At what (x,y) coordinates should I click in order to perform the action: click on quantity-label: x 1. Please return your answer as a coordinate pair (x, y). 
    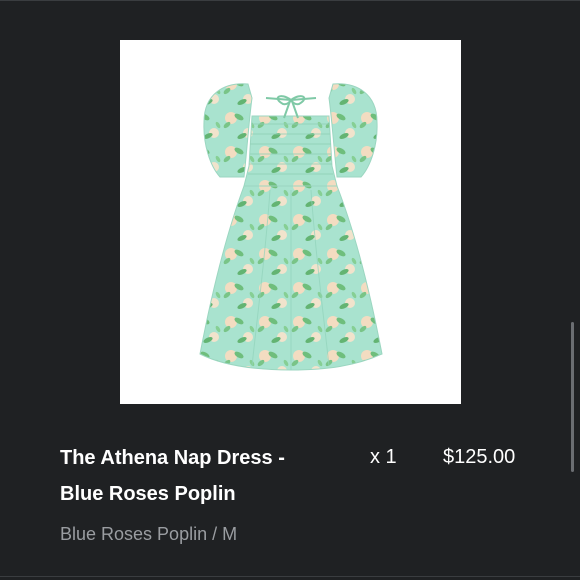
    Looking at the image, I should click on (383, 457).